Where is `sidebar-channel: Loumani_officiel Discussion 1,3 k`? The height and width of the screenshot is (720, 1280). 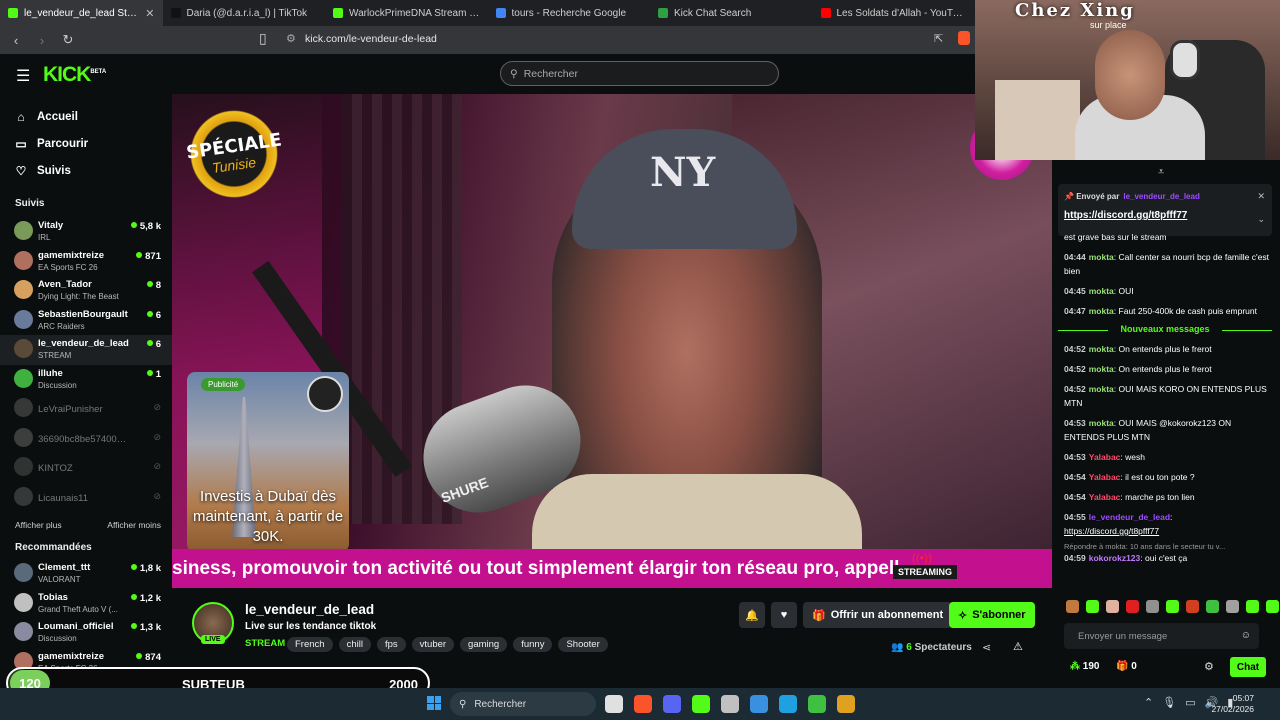
sidebar-channel: Loumani_officiel Discussion 1,3 k is located at coordinates (86, 633).